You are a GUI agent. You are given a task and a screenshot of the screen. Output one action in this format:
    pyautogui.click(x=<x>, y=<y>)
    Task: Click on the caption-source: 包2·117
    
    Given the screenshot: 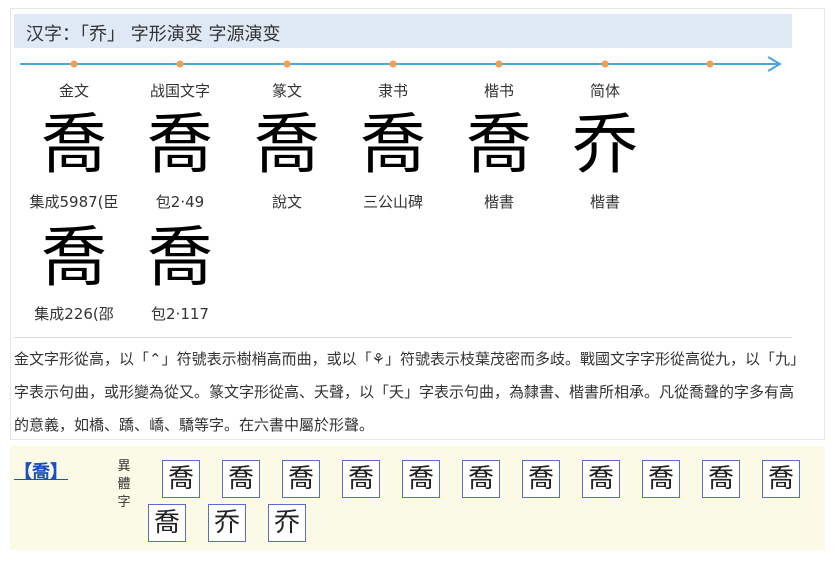 What is the action you would take?
    pyautogui.click(x=180, y=314)
    